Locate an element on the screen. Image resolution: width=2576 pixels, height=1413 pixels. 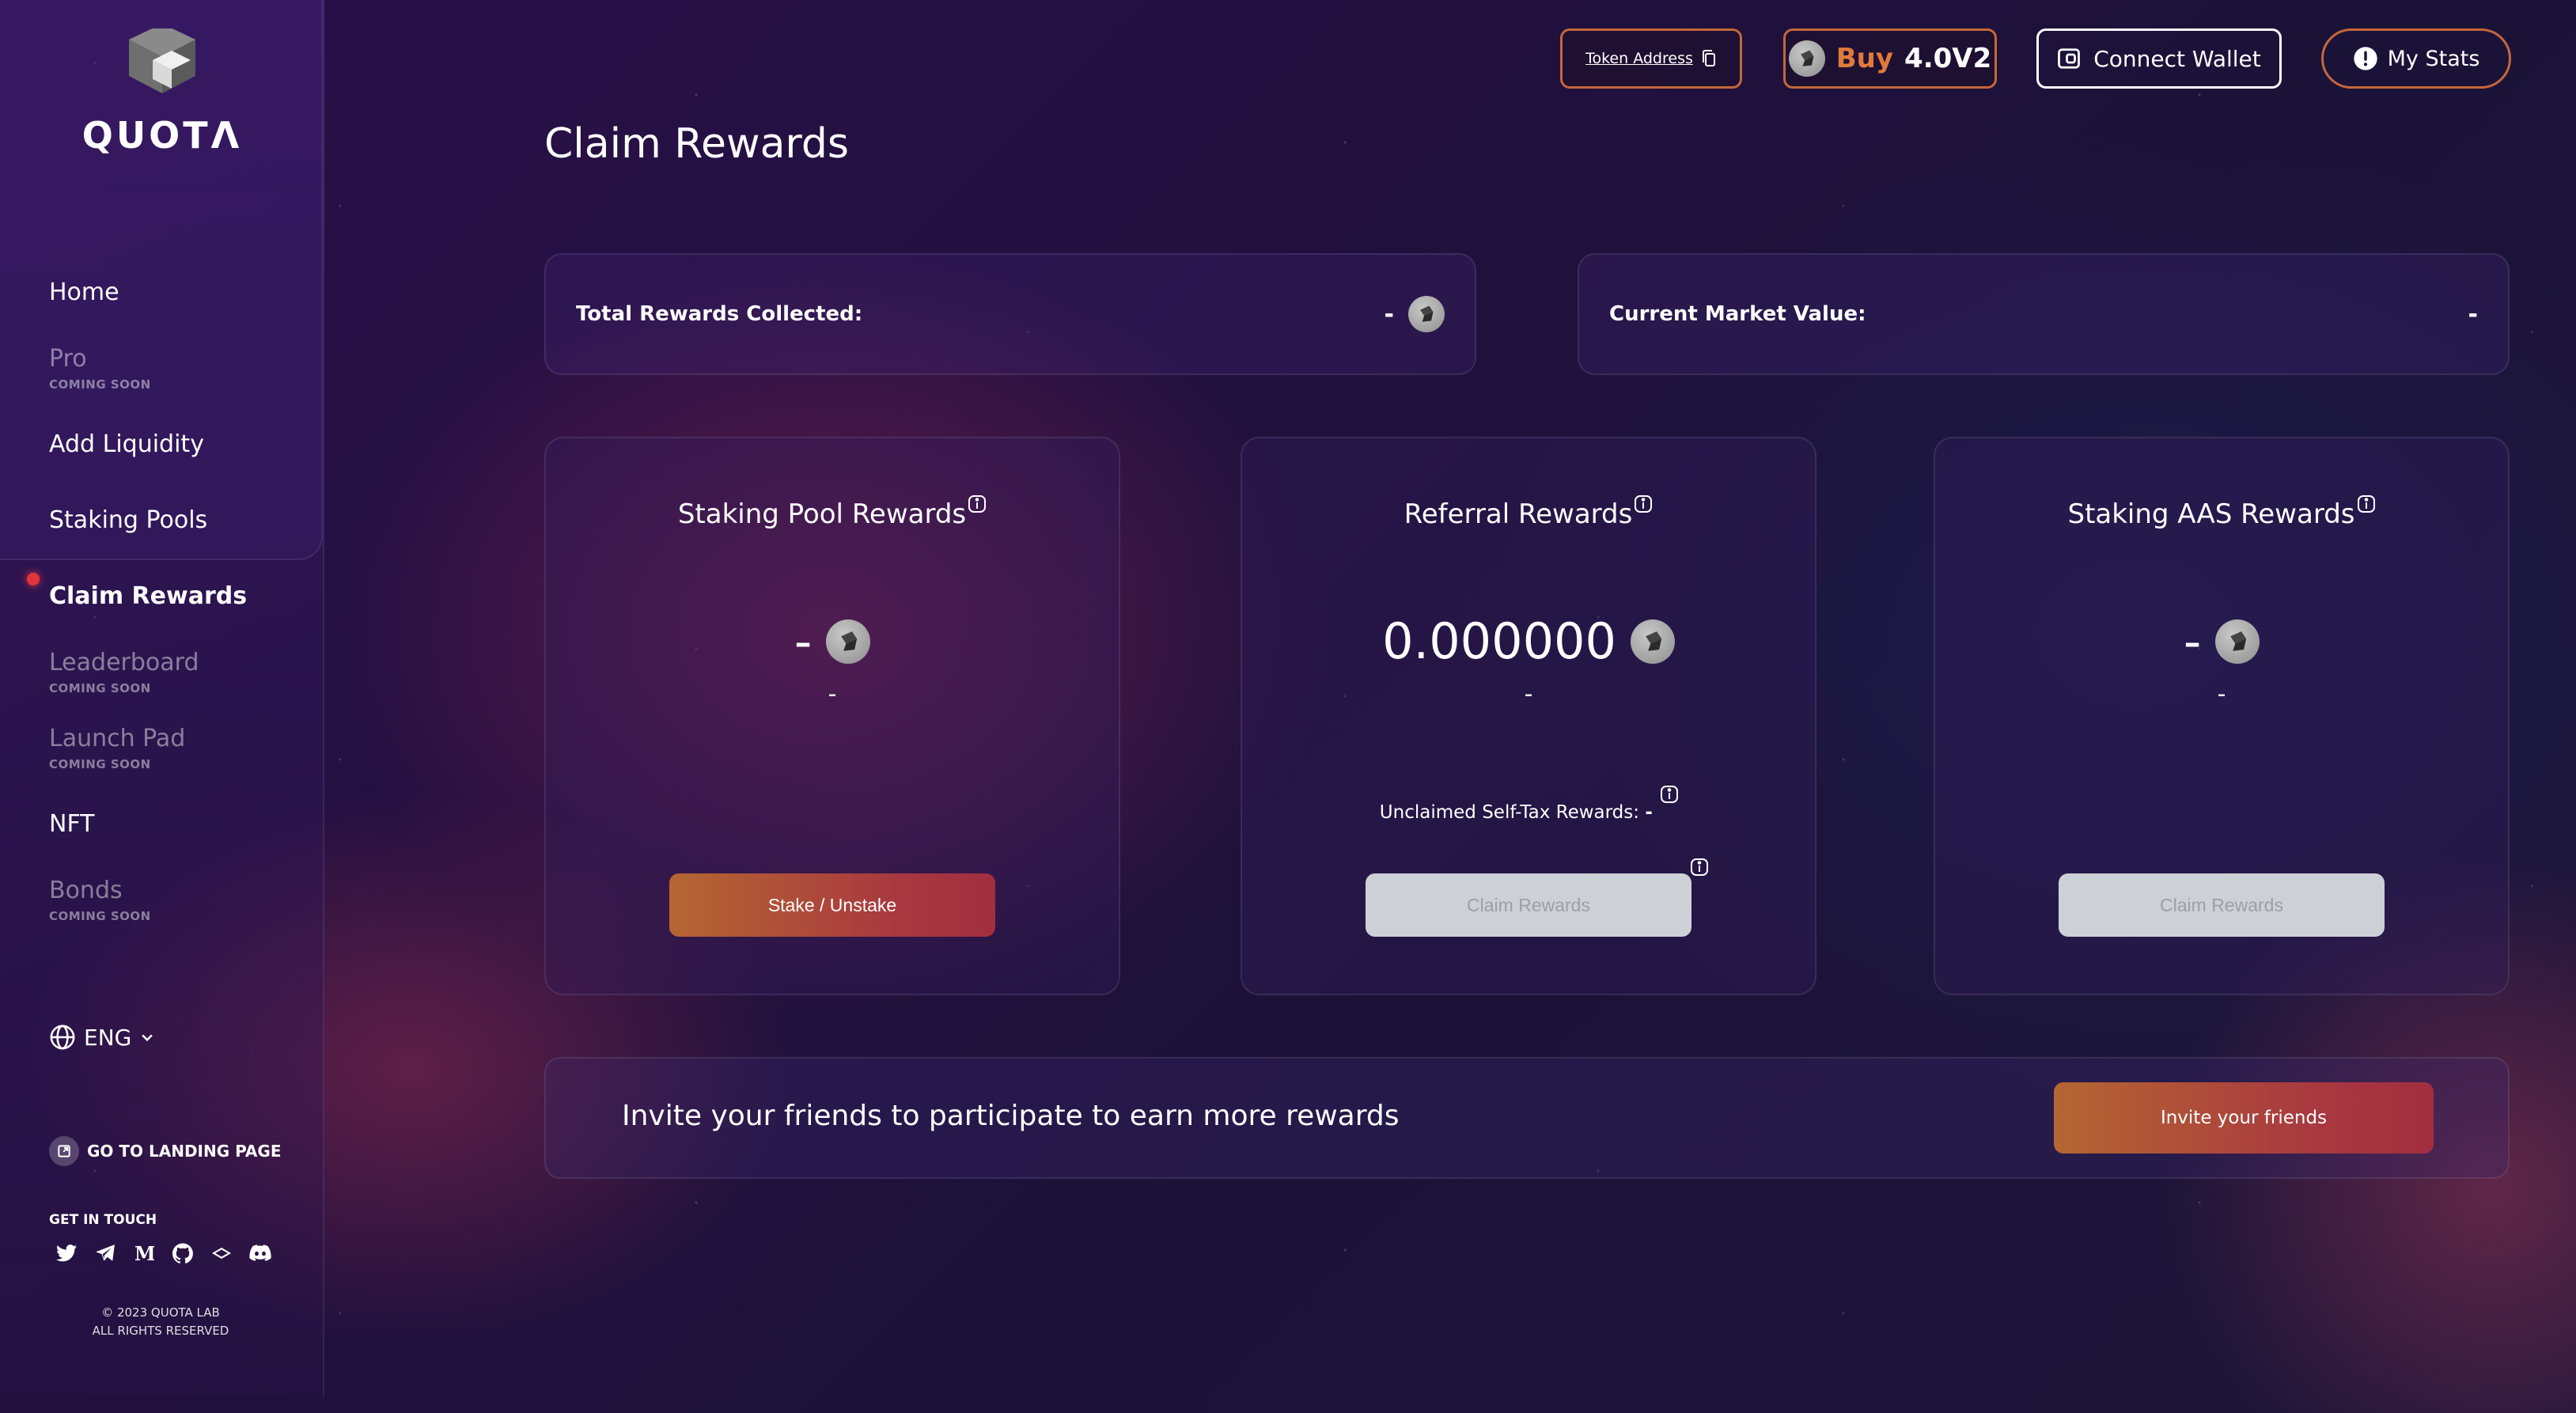
wallet-icon is located at coordinates (2069, 59).